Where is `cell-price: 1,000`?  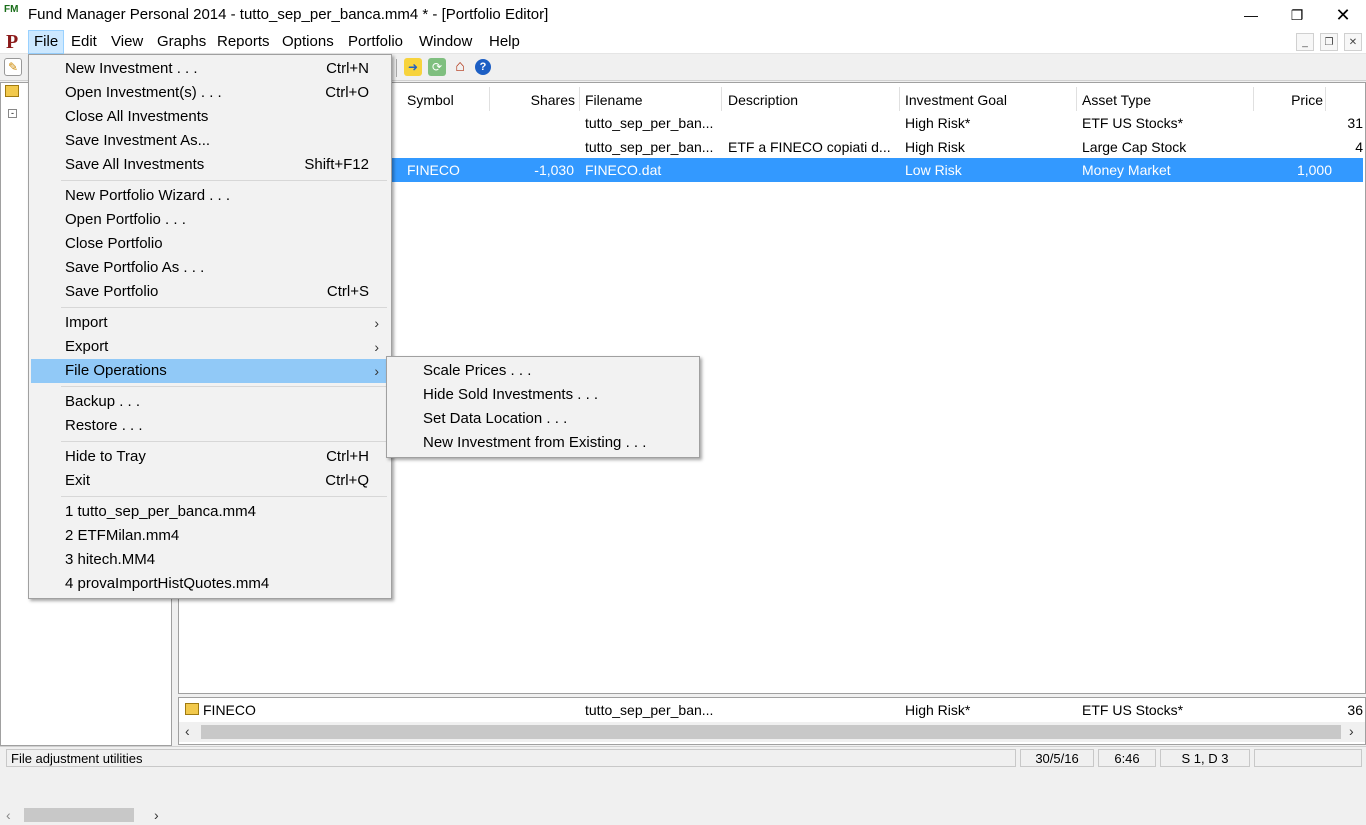
cell-price: 1,000 is located at coordinates (1314, 170).